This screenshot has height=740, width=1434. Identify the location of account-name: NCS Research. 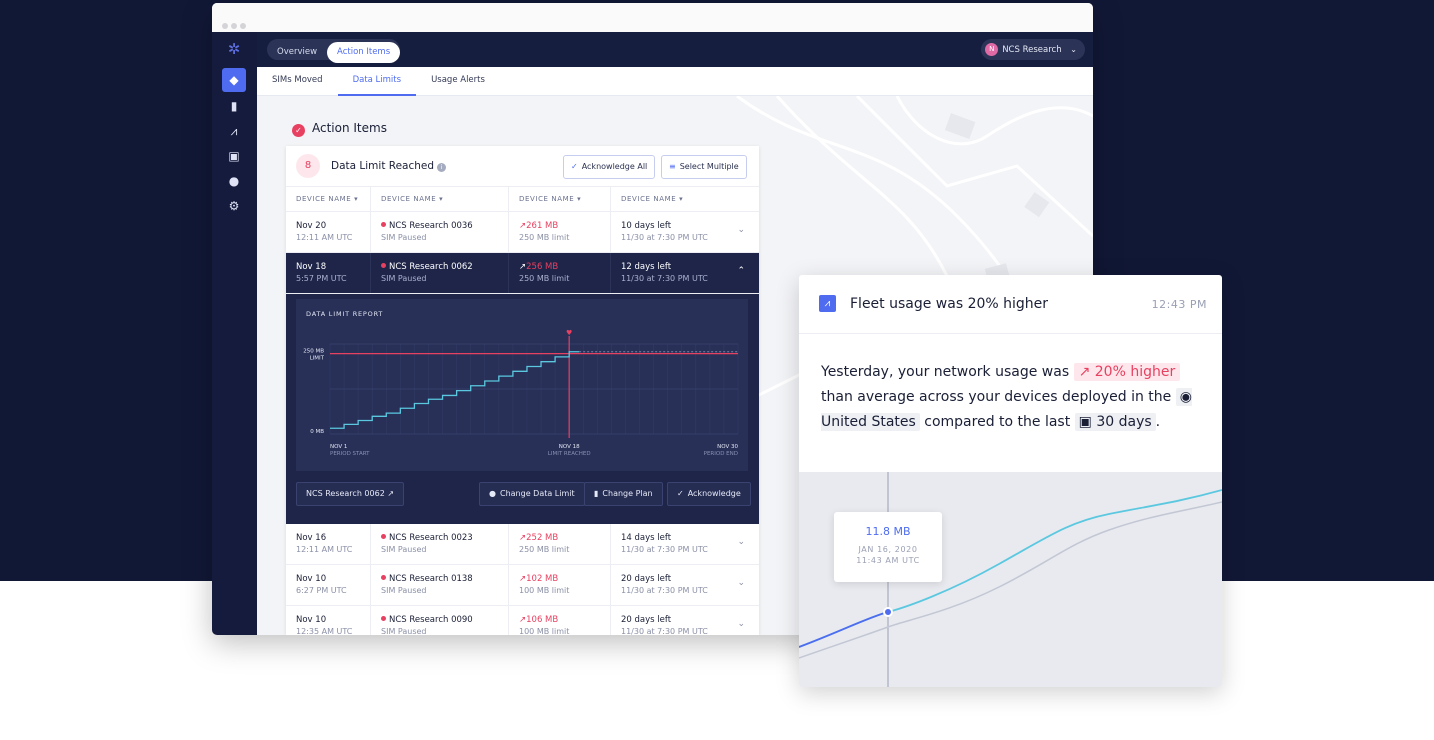
(1032, 50).